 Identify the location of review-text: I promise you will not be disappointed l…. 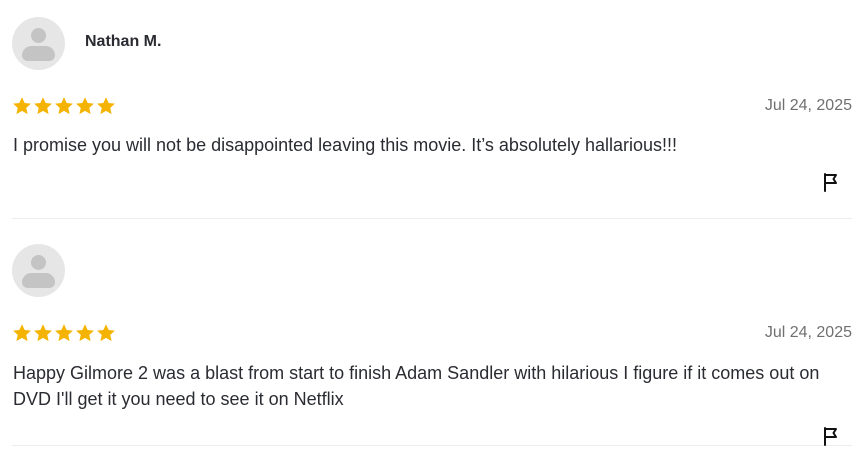
(345, 145).